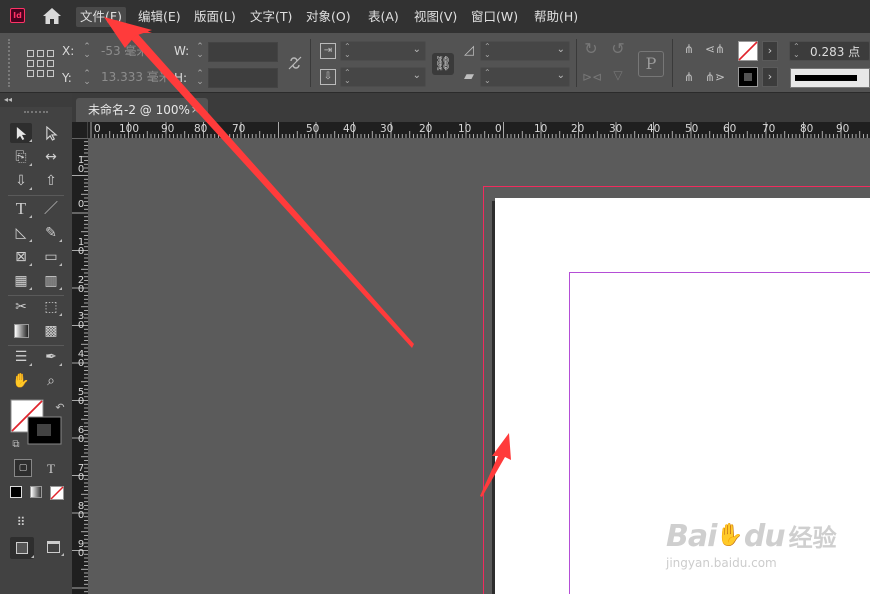 The height and width of the screenshot is (594, 870). What do you see at coordinates (215, 17) in the screenshot?
I see `menu-item: 版面(L)` at bounding box center [215, 17].